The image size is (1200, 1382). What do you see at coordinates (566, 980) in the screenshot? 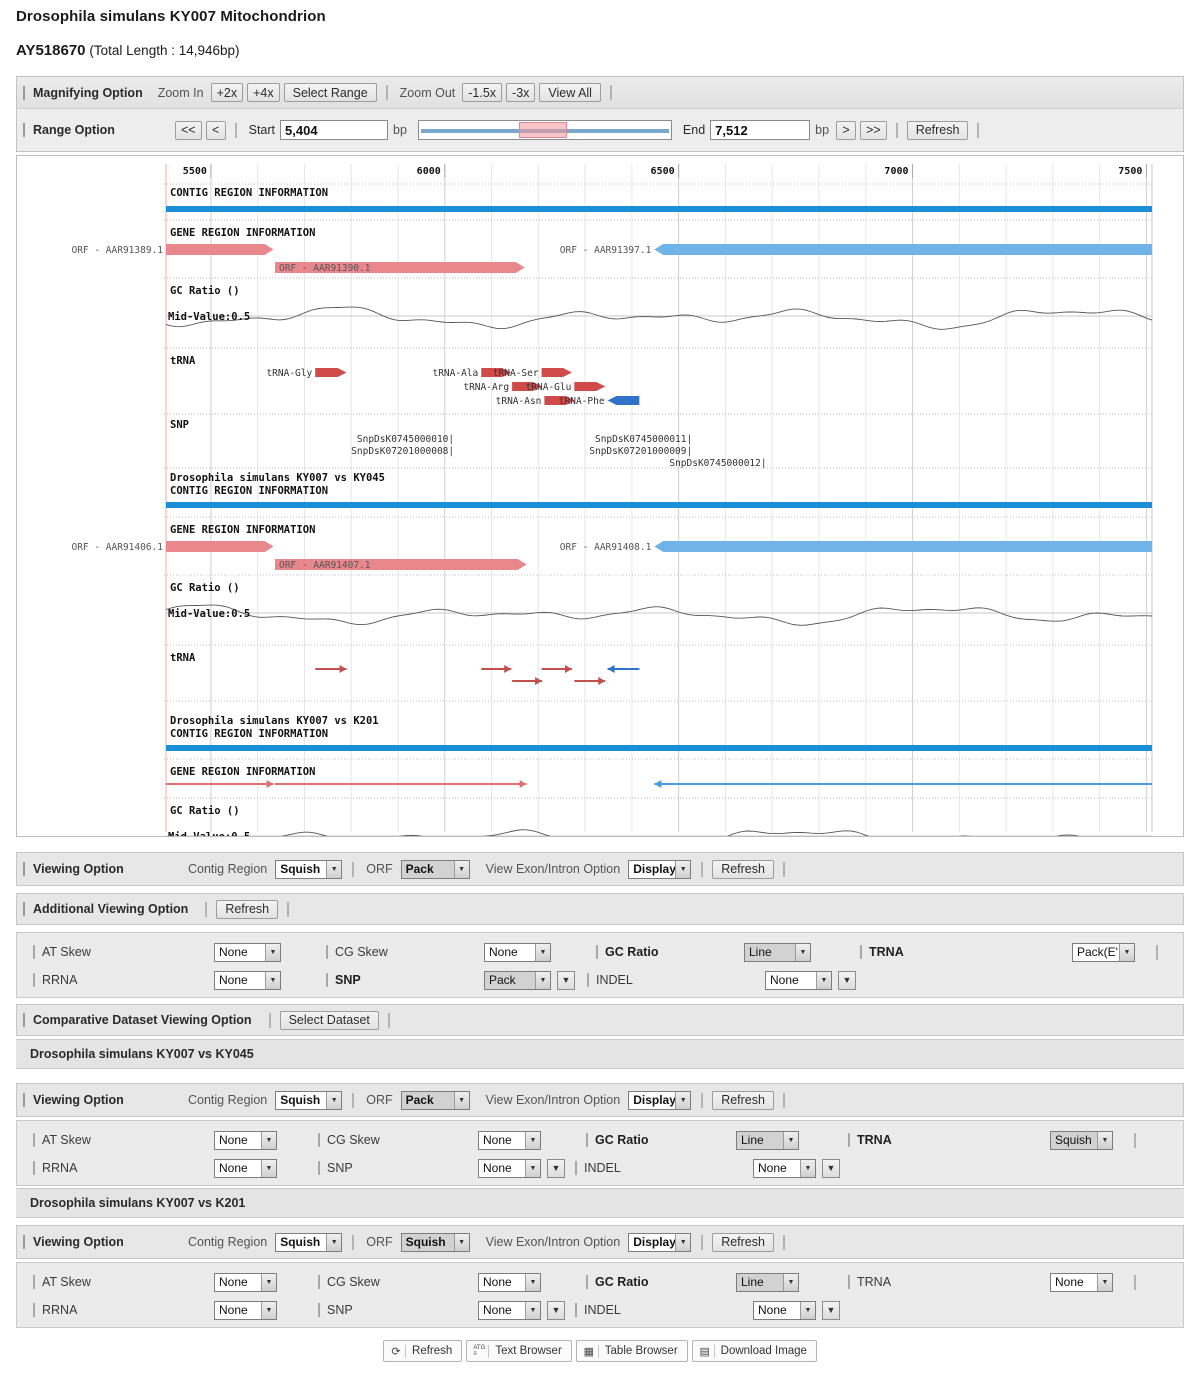
I see `snp-expand-button: ▼` at bounding box center [566, 980].